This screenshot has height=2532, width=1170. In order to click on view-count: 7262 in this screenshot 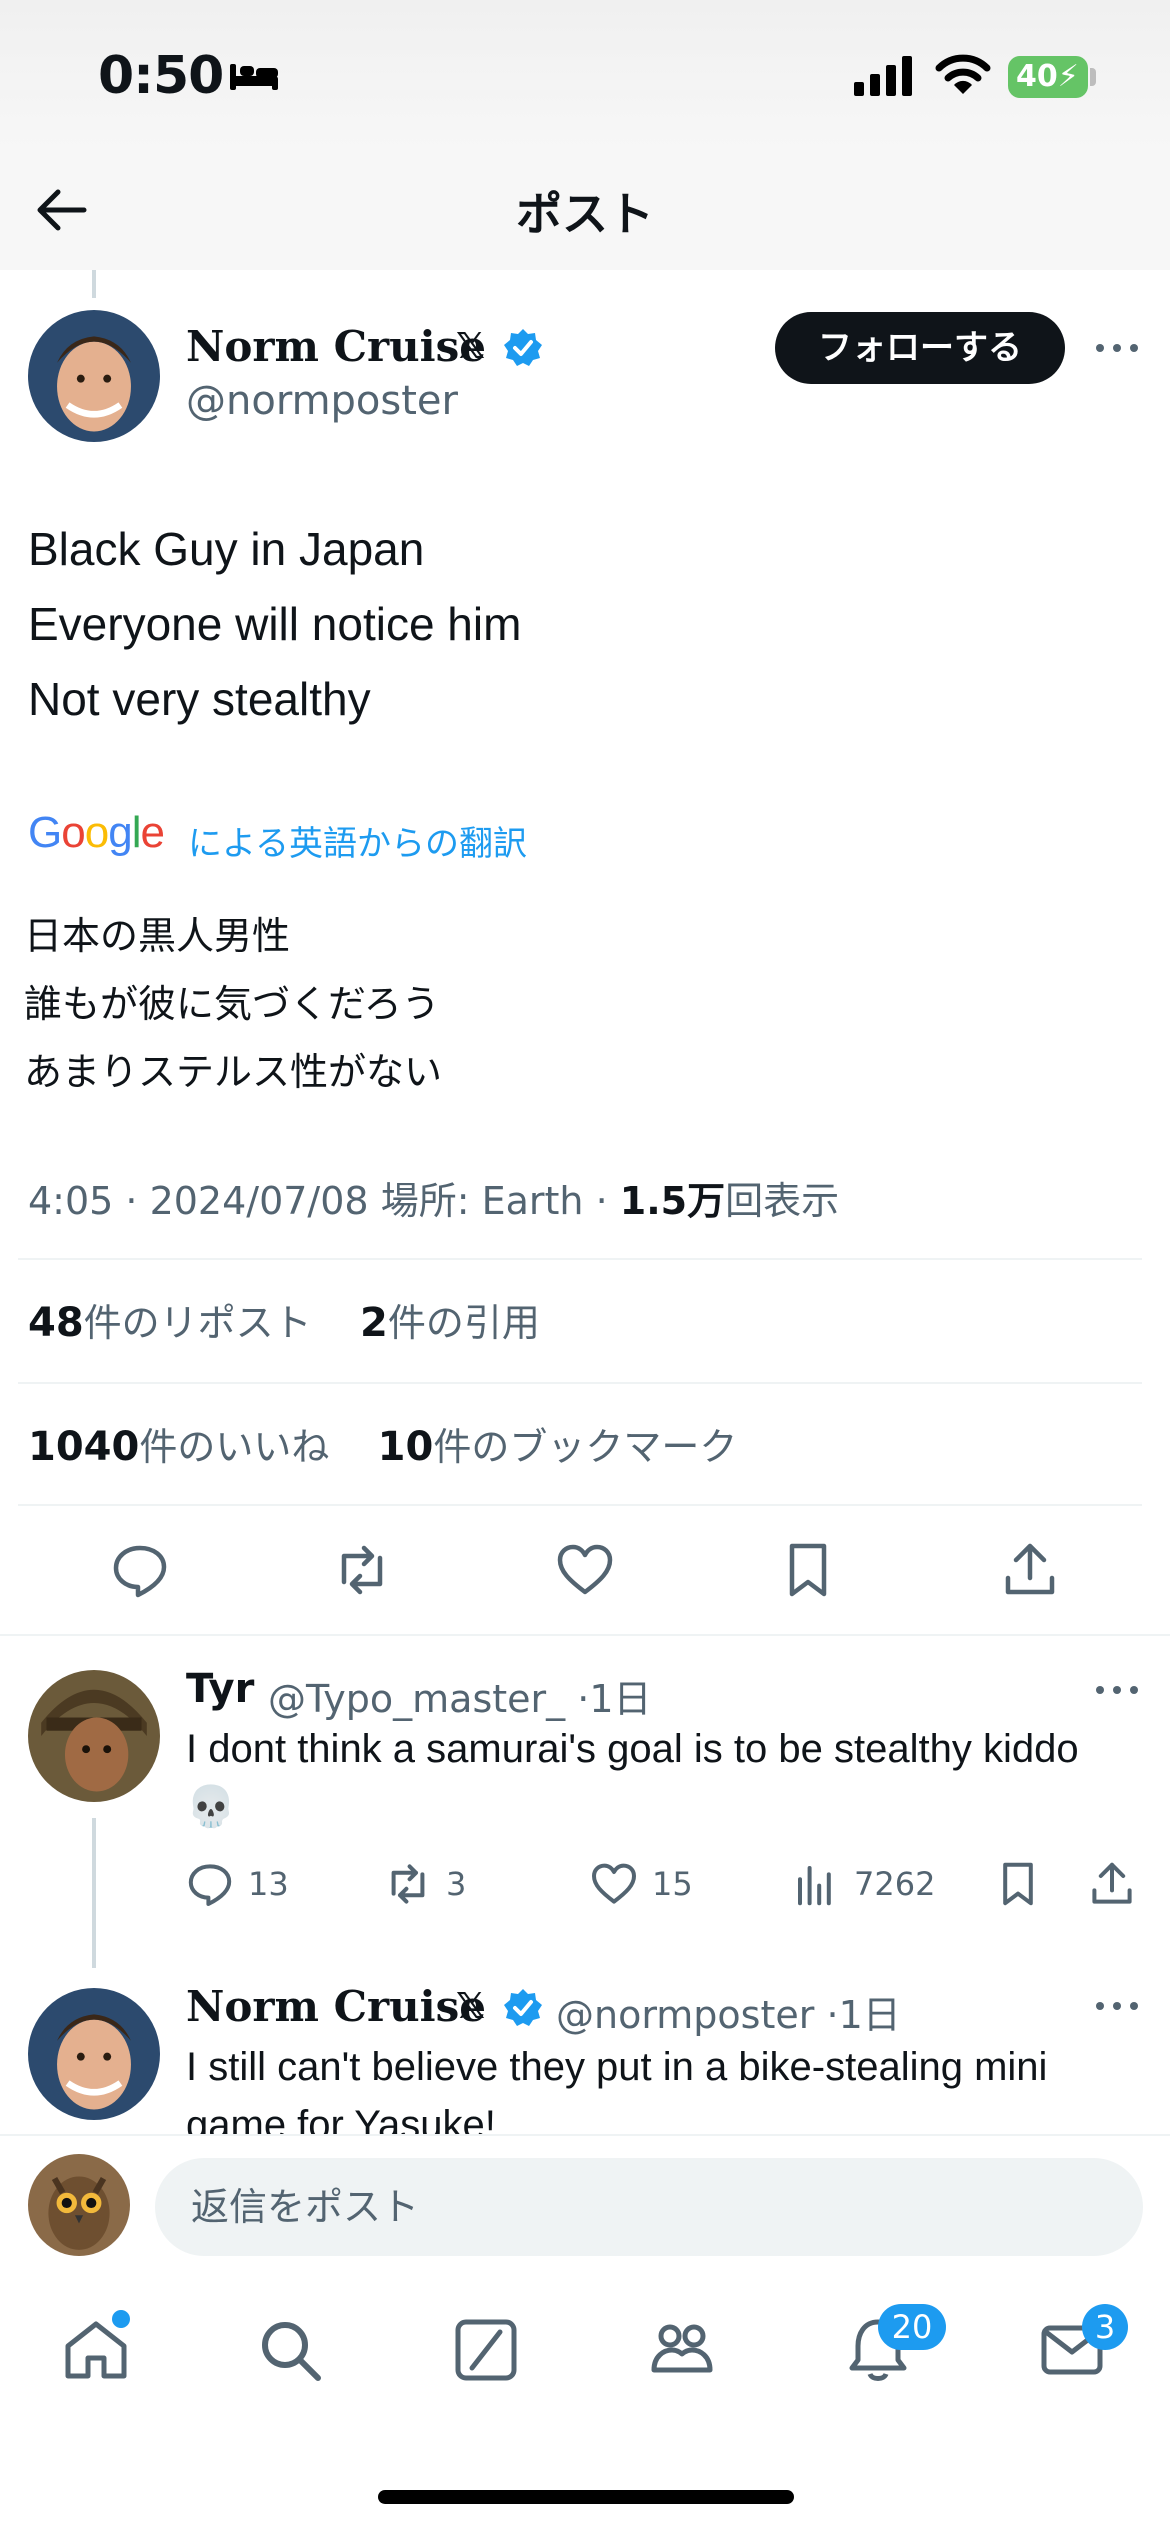, I will do `click(895, 1884)`.